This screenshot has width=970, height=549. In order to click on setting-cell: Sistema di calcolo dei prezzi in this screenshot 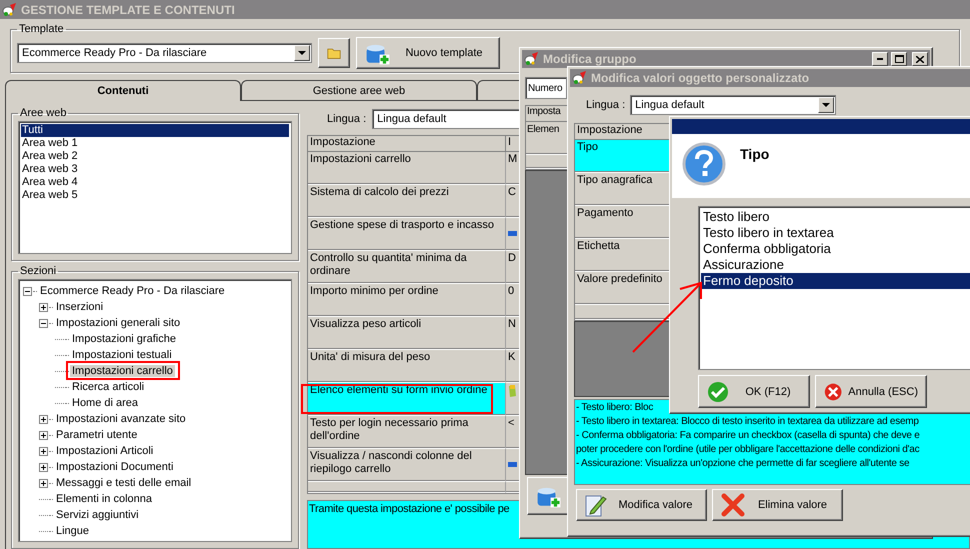, I will do `click(407, 201)`.